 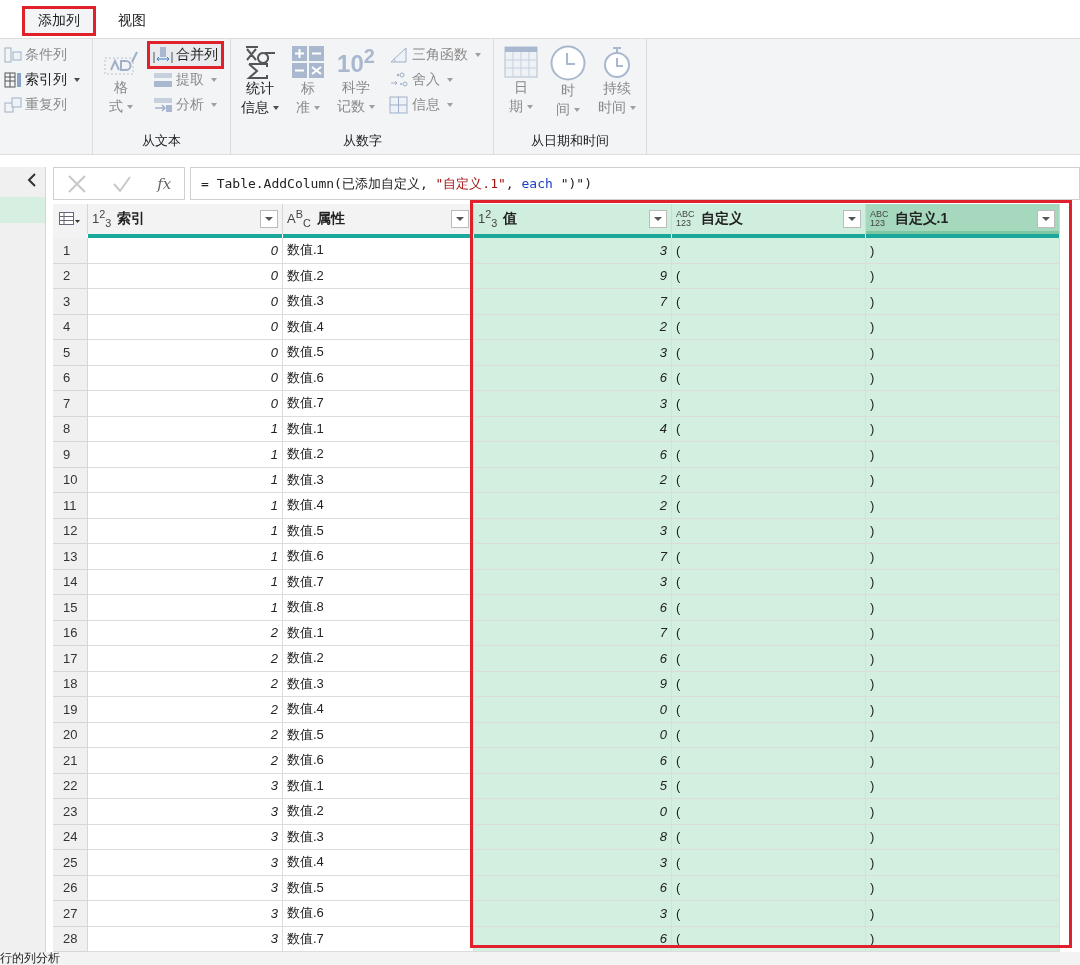 I want to click on table-cell: 数值.5, so click(x=378, y=888).